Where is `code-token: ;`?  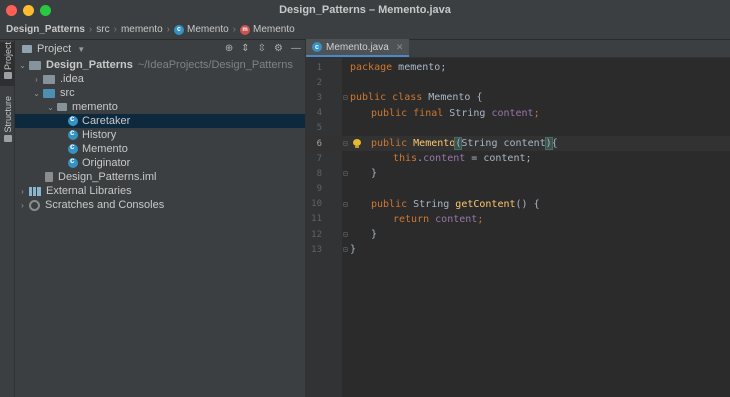 code-token: ; is located at coordinates (536, 113).